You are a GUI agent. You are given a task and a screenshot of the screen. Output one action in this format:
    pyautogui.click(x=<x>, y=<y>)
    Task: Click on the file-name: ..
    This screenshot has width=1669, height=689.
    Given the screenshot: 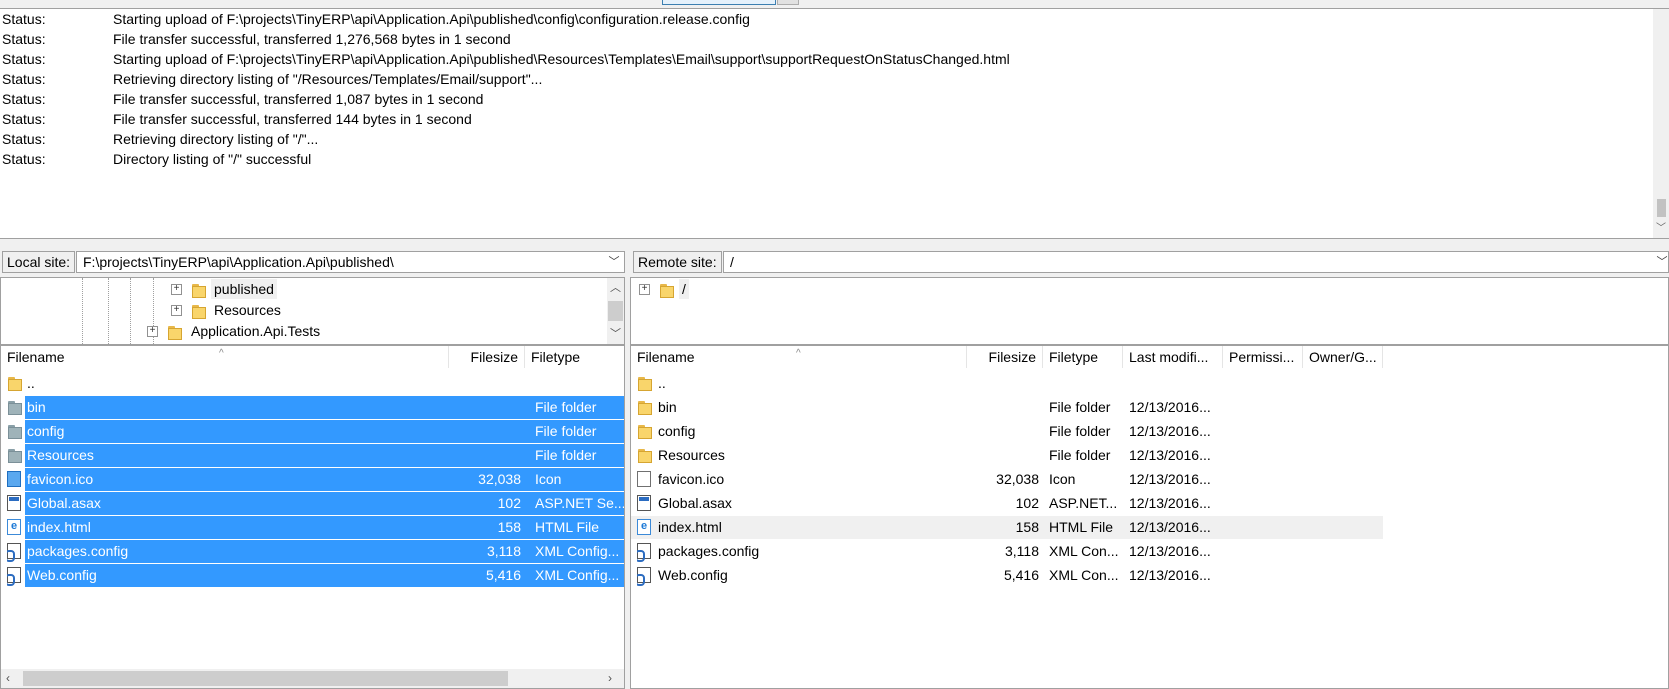 What is the action you would take?
    pyautogui.click(x=662, y=383)
    